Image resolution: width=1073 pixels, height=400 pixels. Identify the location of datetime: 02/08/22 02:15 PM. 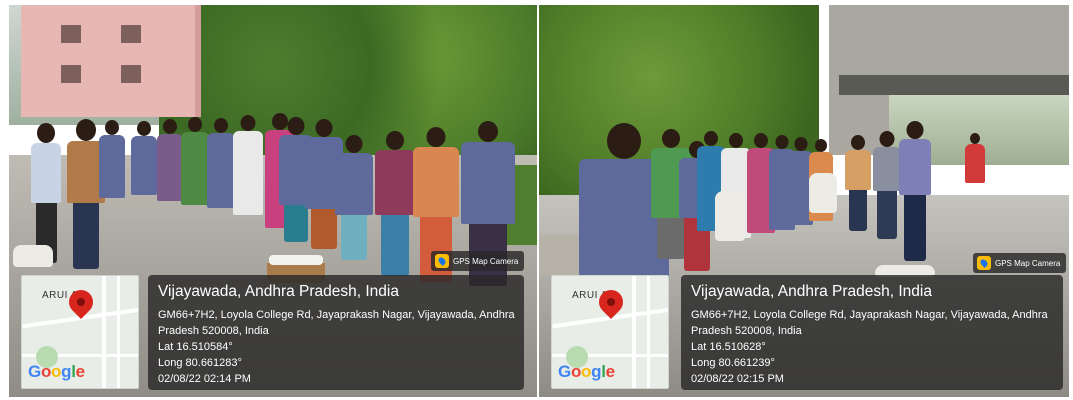
(737, 379).